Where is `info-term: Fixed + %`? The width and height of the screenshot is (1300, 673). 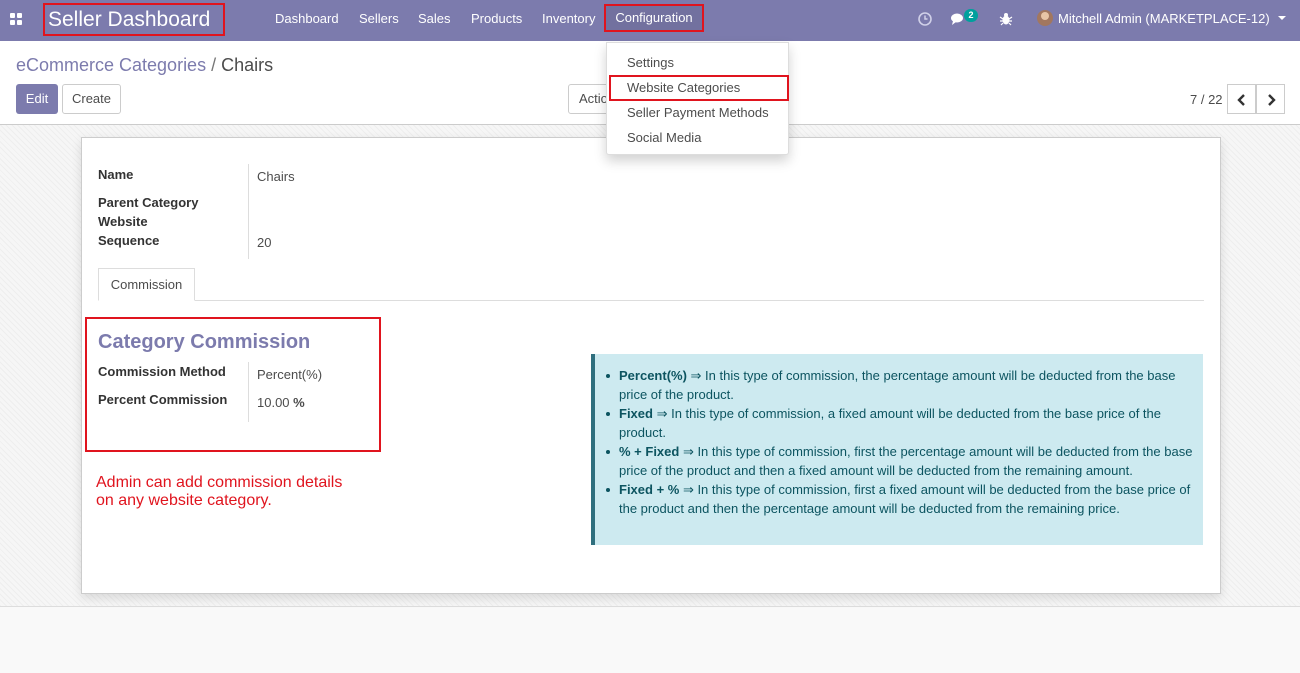 info-term: Fixed + % is located at coordinates (649, 489).